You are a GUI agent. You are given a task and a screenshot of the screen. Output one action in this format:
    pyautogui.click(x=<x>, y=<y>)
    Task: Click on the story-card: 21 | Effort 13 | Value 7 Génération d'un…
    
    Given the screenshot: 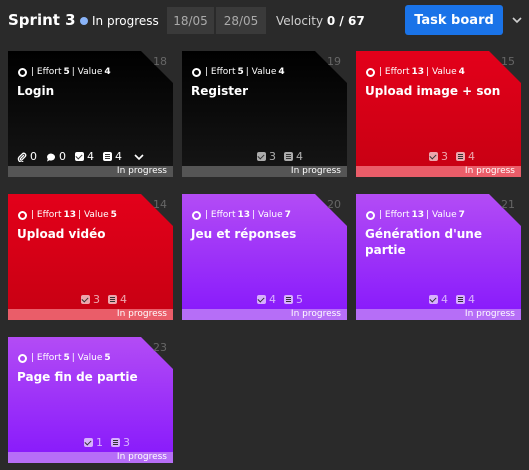 What is the action you would take?
    pyautogui.click(x=438, y=257)
    